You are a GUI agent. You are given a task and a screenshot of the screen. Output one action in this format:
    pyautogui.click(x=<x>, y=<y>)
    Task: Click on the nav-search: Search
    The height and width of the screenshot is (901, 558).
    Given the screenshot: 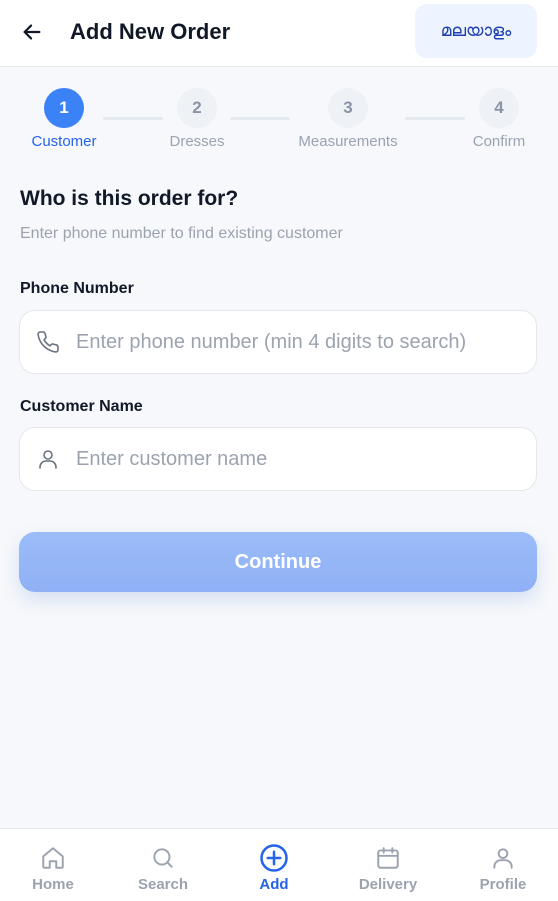 What is the action you would take?
    pyautogui.click(x=163, y=865)
    